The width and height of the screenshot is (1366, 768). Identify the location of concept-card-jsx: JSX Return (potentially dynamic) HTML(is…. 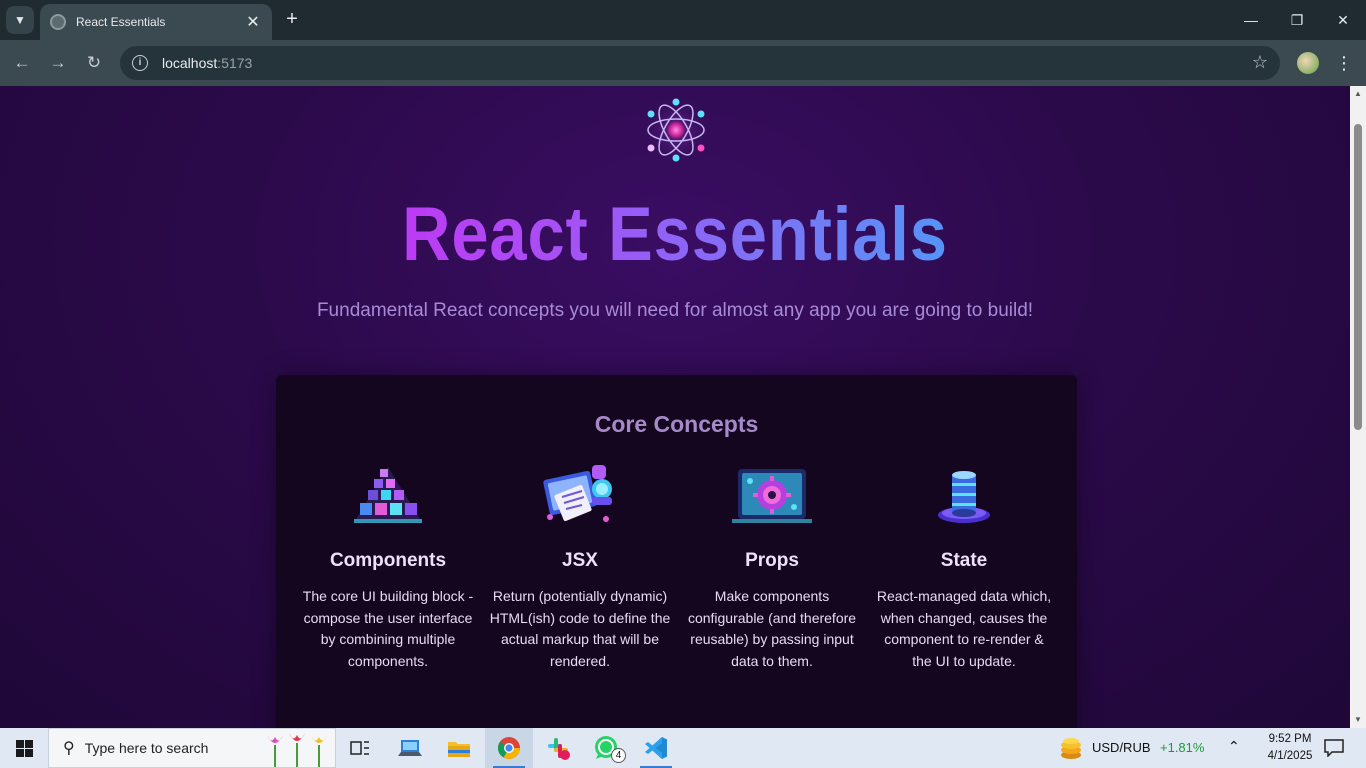
(580, 567).